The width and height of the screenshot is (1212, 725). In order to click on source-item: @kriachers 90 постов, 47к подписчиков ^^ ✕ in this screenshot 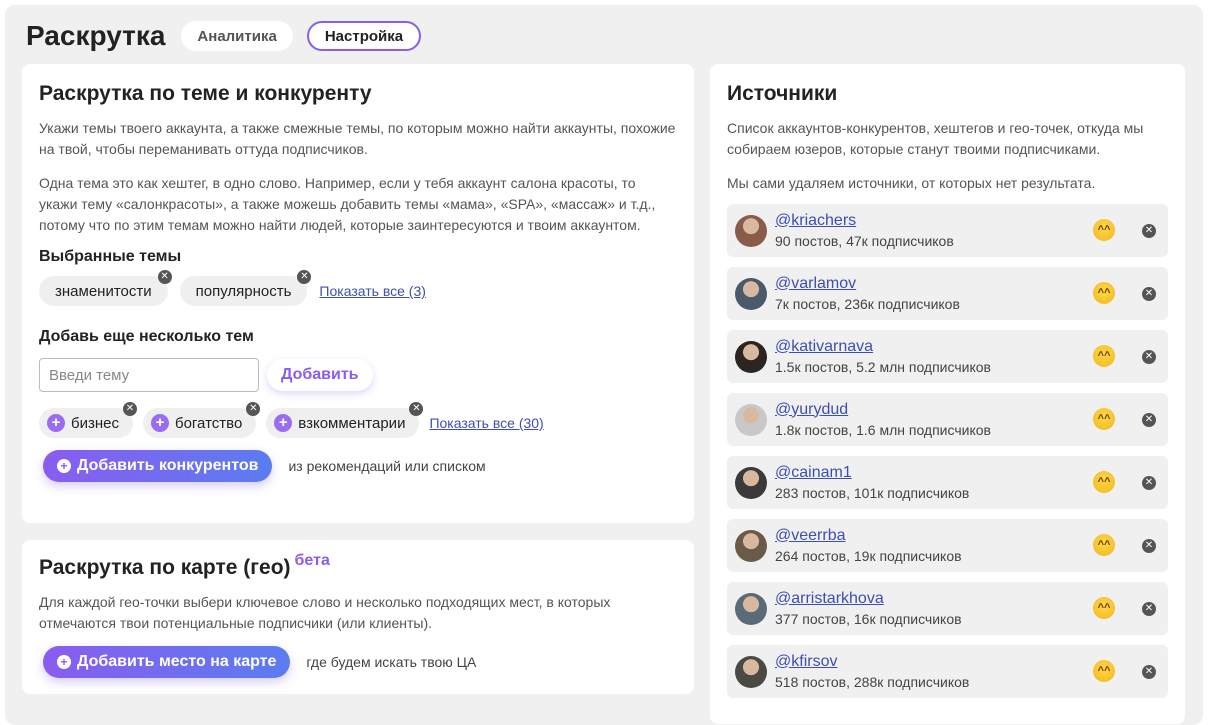, I will do `click(947, 230)`.